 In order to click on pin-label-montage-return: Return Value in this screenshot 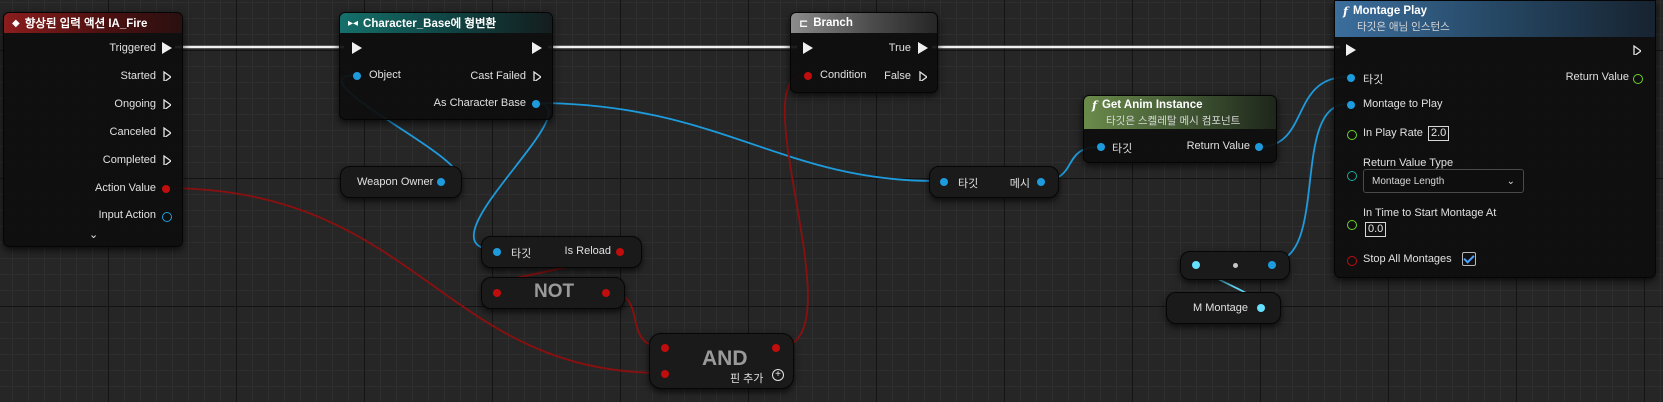, I will do `click(1597, 77)`.